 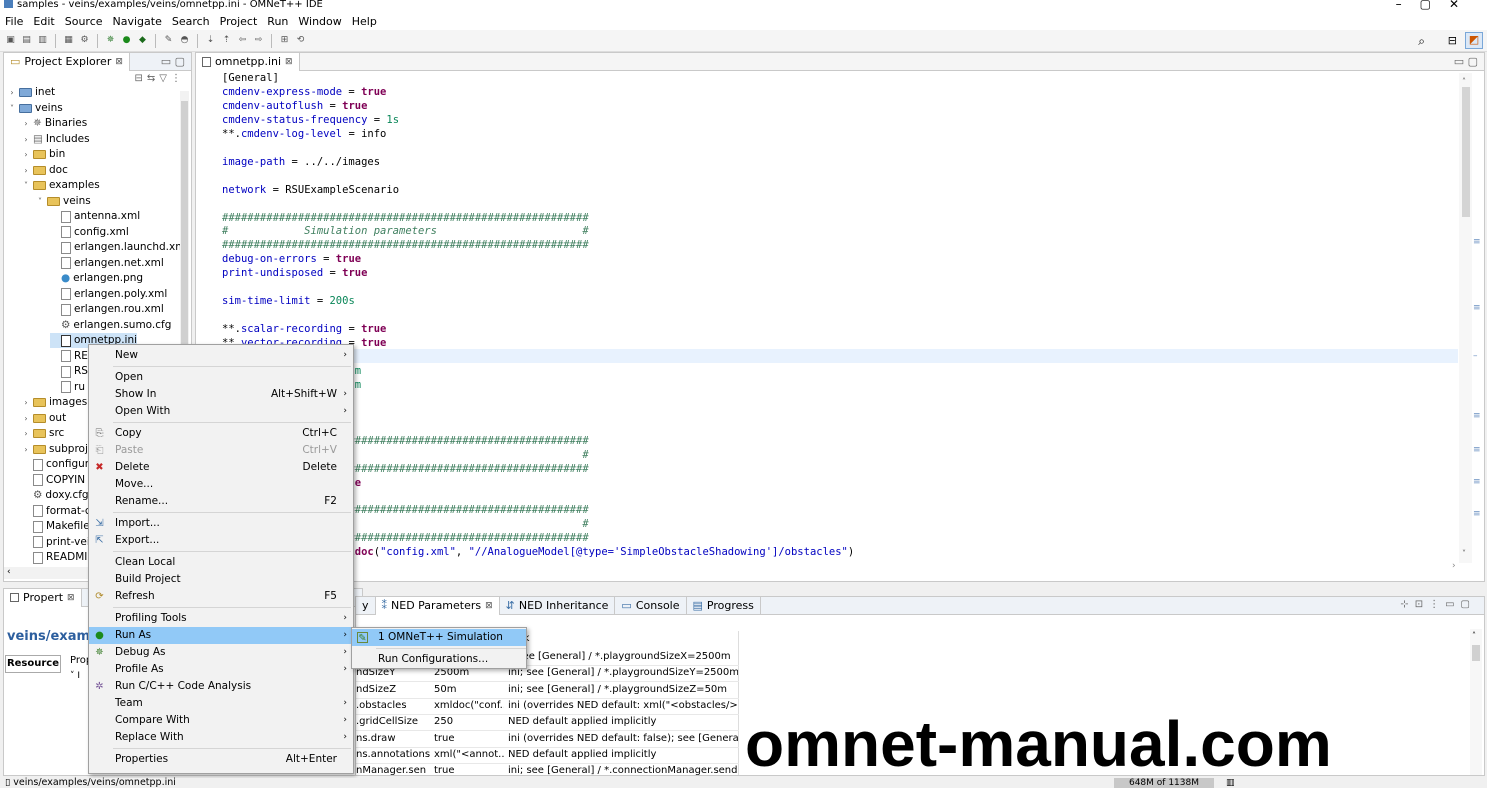 What do you see at coordinates (1421, 41) in the screenshot?
I see `search-icon: ⌕` at bounding box center [1421, 41].